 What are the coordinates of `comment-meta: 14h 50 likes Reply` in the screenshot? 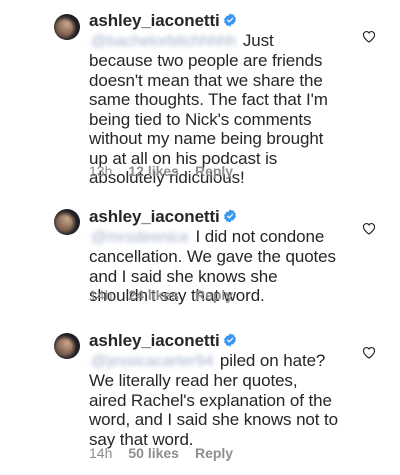 It's located at (169, 453).